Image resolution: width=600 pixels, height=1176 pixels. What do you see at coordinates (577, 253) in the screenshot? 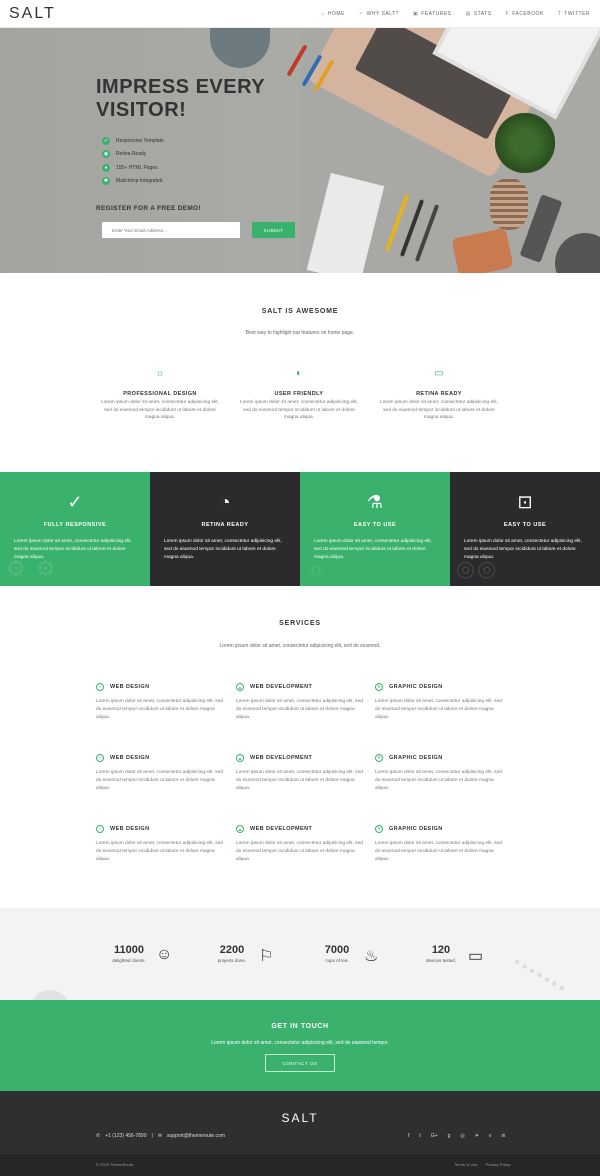
I see `plate-image` at bounding box center [577, 253].